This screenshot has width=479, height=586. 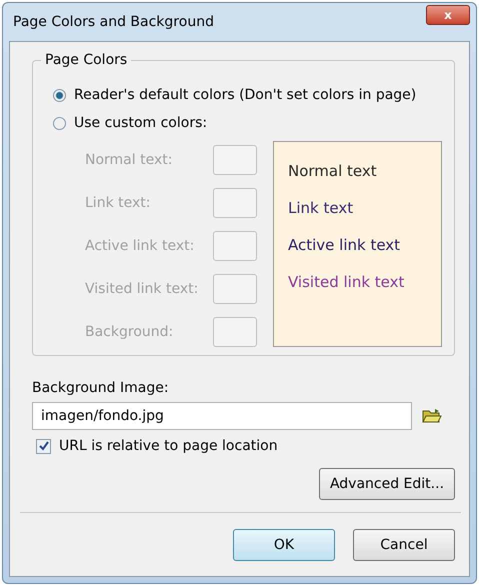 I want to click on dialog-button: OK, so click(x=284, y=545).